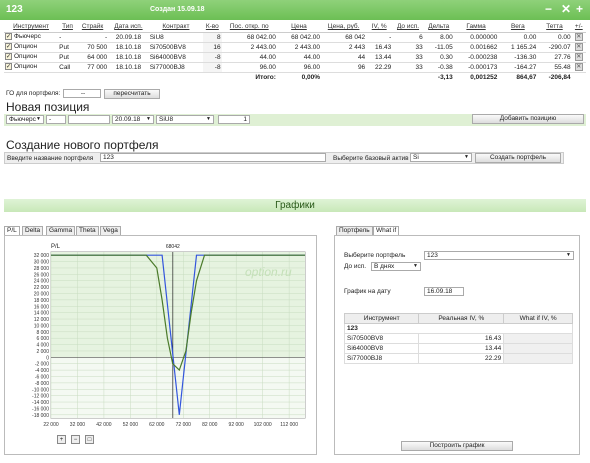  I want to click on tab-portfolio: Портфель, so click(354, 230).